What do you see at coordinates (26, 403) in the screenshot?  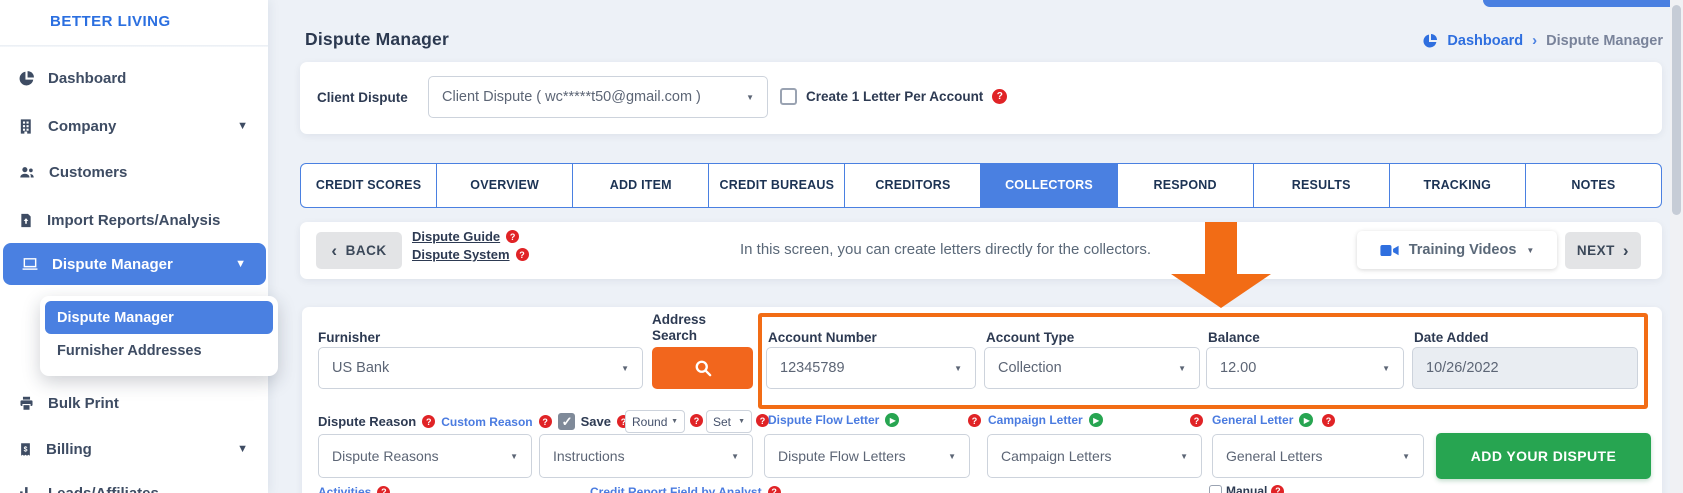 I see `printer-icon` at bounding box center [26, 403].